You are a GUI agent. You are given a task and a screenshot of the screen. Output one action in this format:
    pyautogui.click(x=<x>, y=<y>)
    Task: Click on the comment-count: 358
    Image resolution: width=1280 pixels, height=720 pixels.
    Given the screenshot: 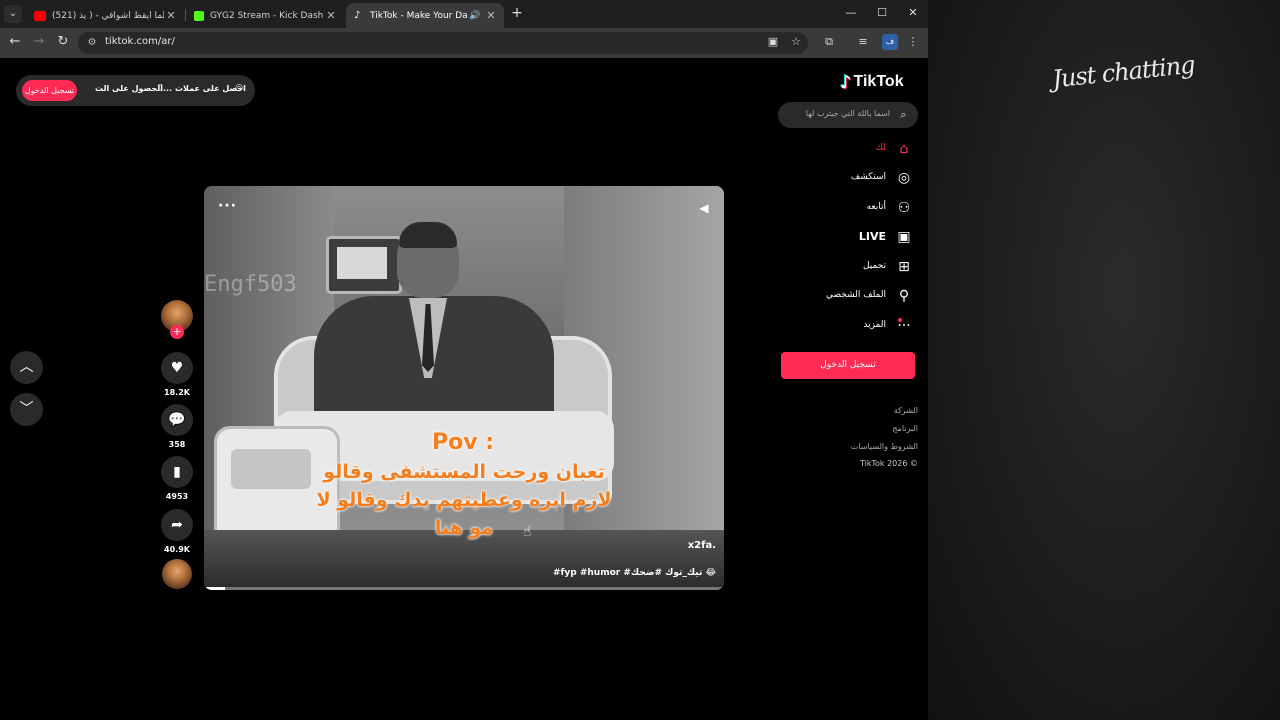 What is the action you would take?
    pyautogui.click(x=177, y=444)
    